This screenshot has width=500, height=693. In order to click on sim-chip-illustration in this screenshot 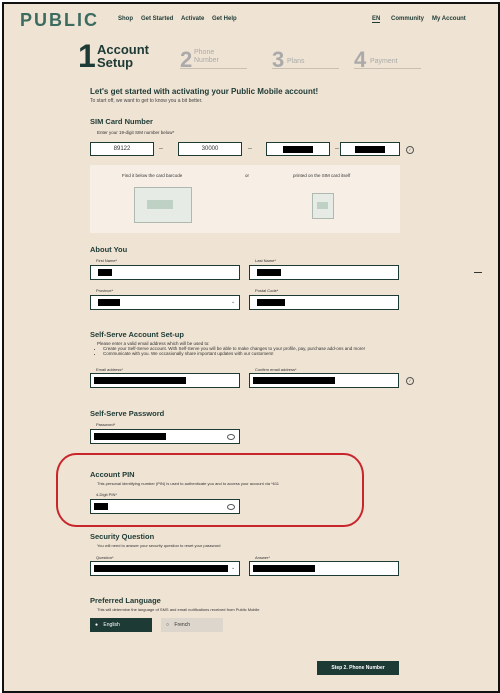, I will do `click(323, 206)`.